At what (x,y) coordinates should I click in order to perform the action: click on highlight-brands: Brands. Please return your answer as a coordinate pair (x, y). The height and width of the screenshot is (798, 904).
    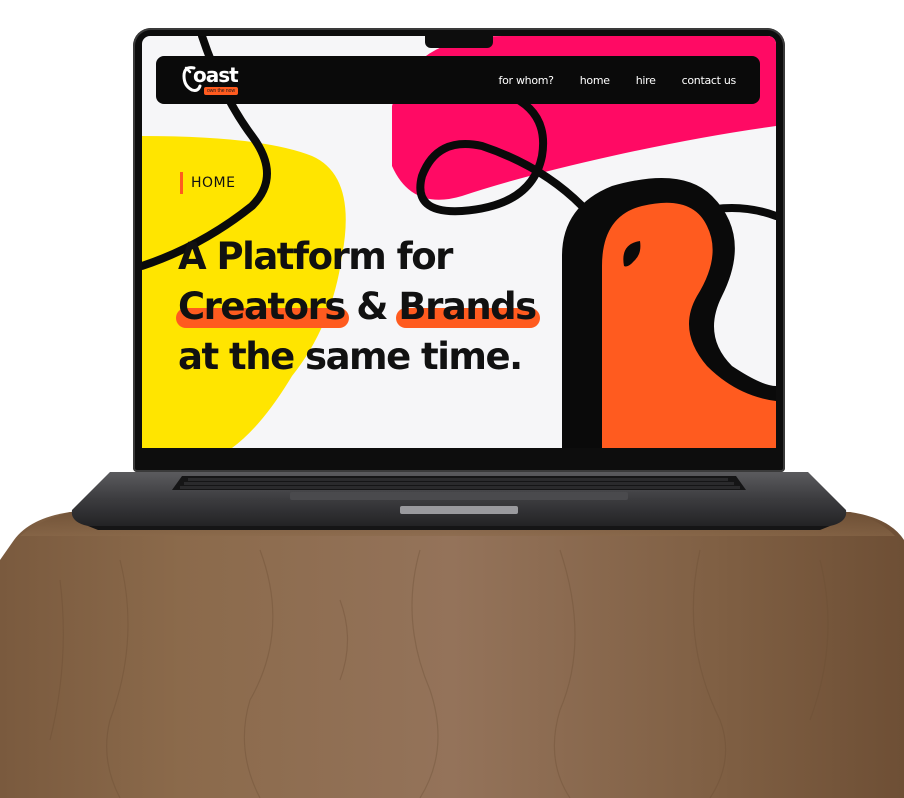
    Looking at the image, I should click on (468, 307).